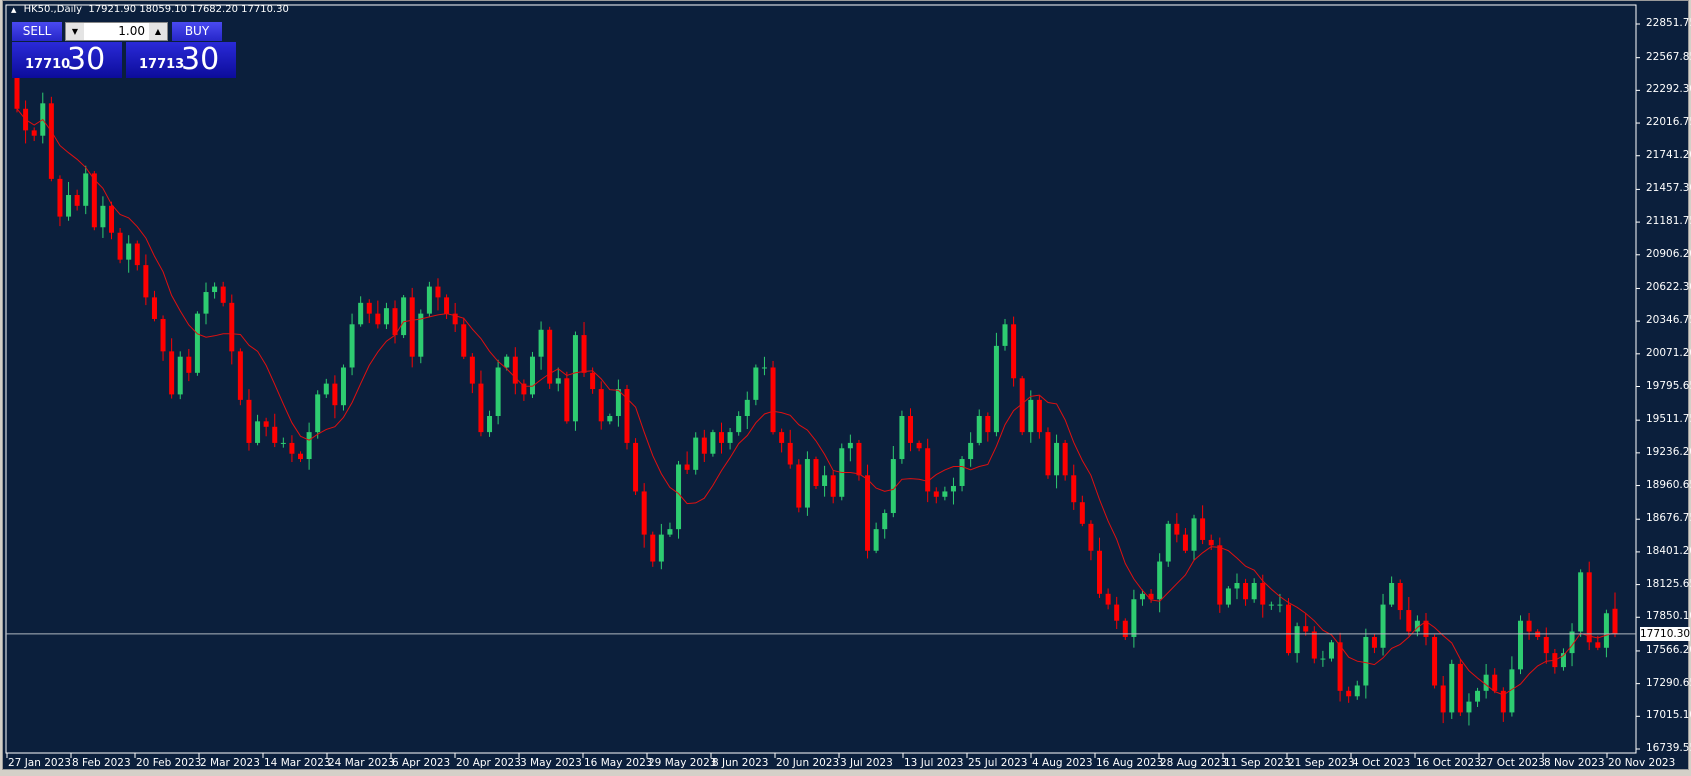 This screenshot has width=1691, height=776. Describe the element at coordinates (1574, 763) in the screenshot. I see `x-tick-label: 8 Nov 2023` at that location.